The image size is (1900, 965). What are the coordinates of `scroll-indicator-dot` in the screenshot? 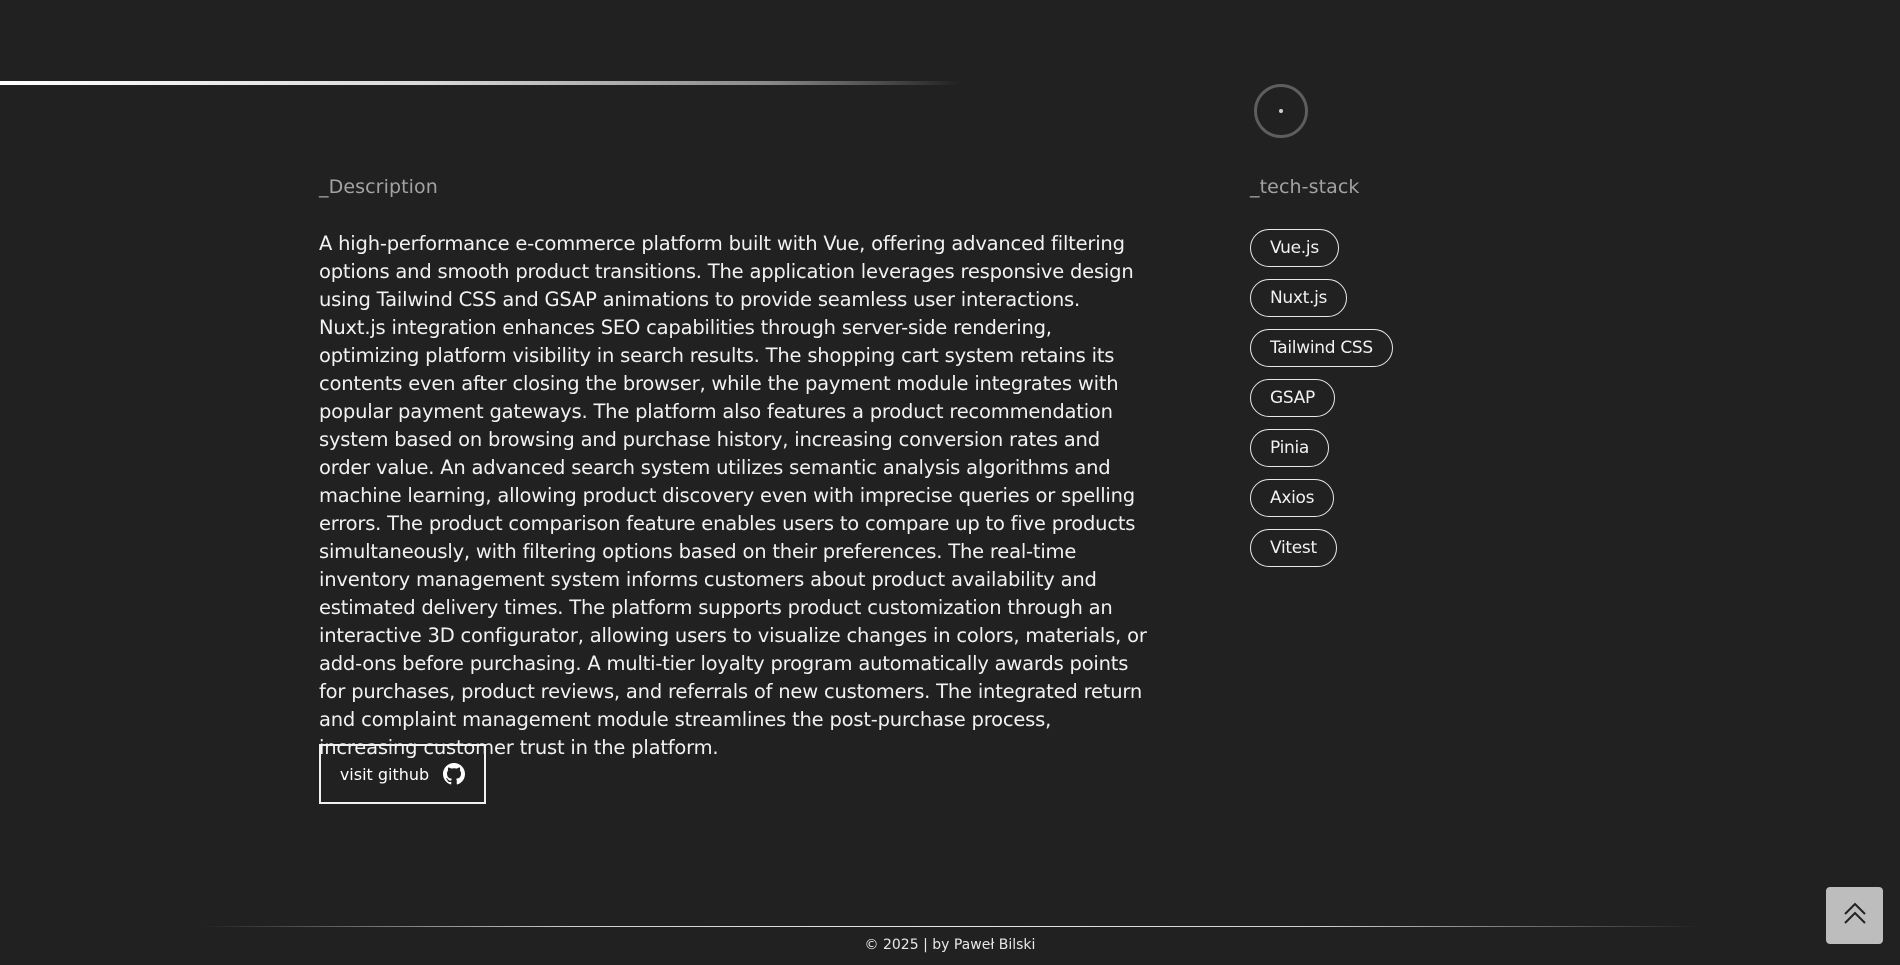 It's located at (1281, 111).